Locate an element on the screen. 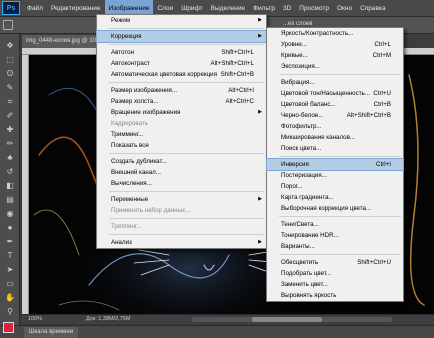  bottom-panel: Шкала времени is located at coordinates (217, 331).